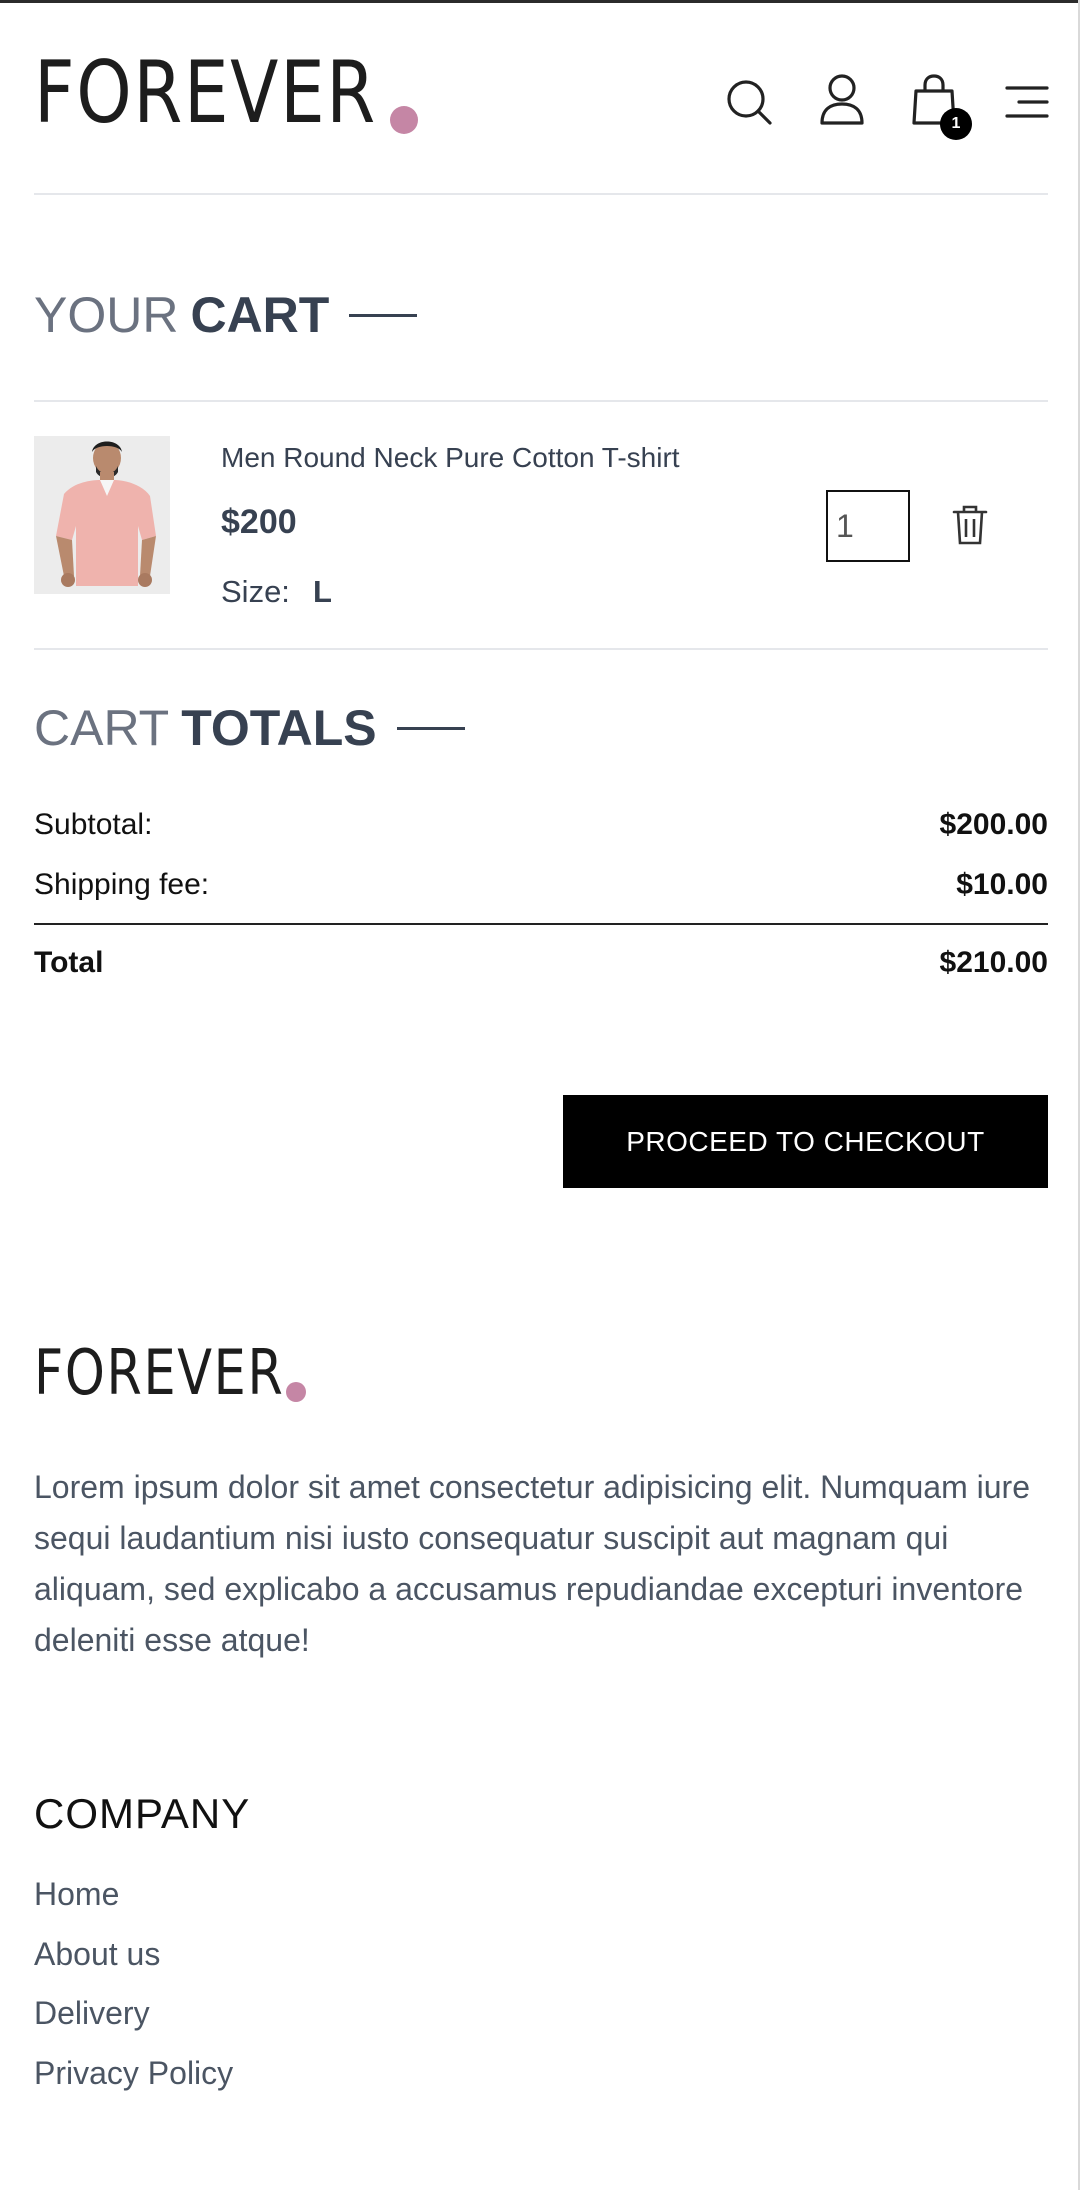 Image resolution: width=1080 pixels, height=2190 pixels. I want to click on search-icon, so click(749, 102).